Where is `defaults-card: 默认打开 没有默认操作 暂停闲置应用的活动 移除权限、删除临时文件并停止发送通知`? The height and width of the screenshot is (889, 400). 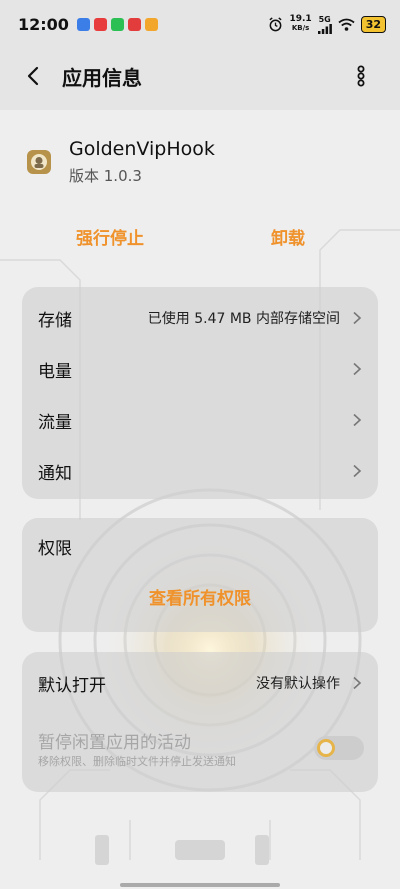
defaults-card: 默认打开 没有默认操作 暂停闲置应用的活动 移除权限、删除临时文件并停止发送通知 is located at coordinates (200, 722).